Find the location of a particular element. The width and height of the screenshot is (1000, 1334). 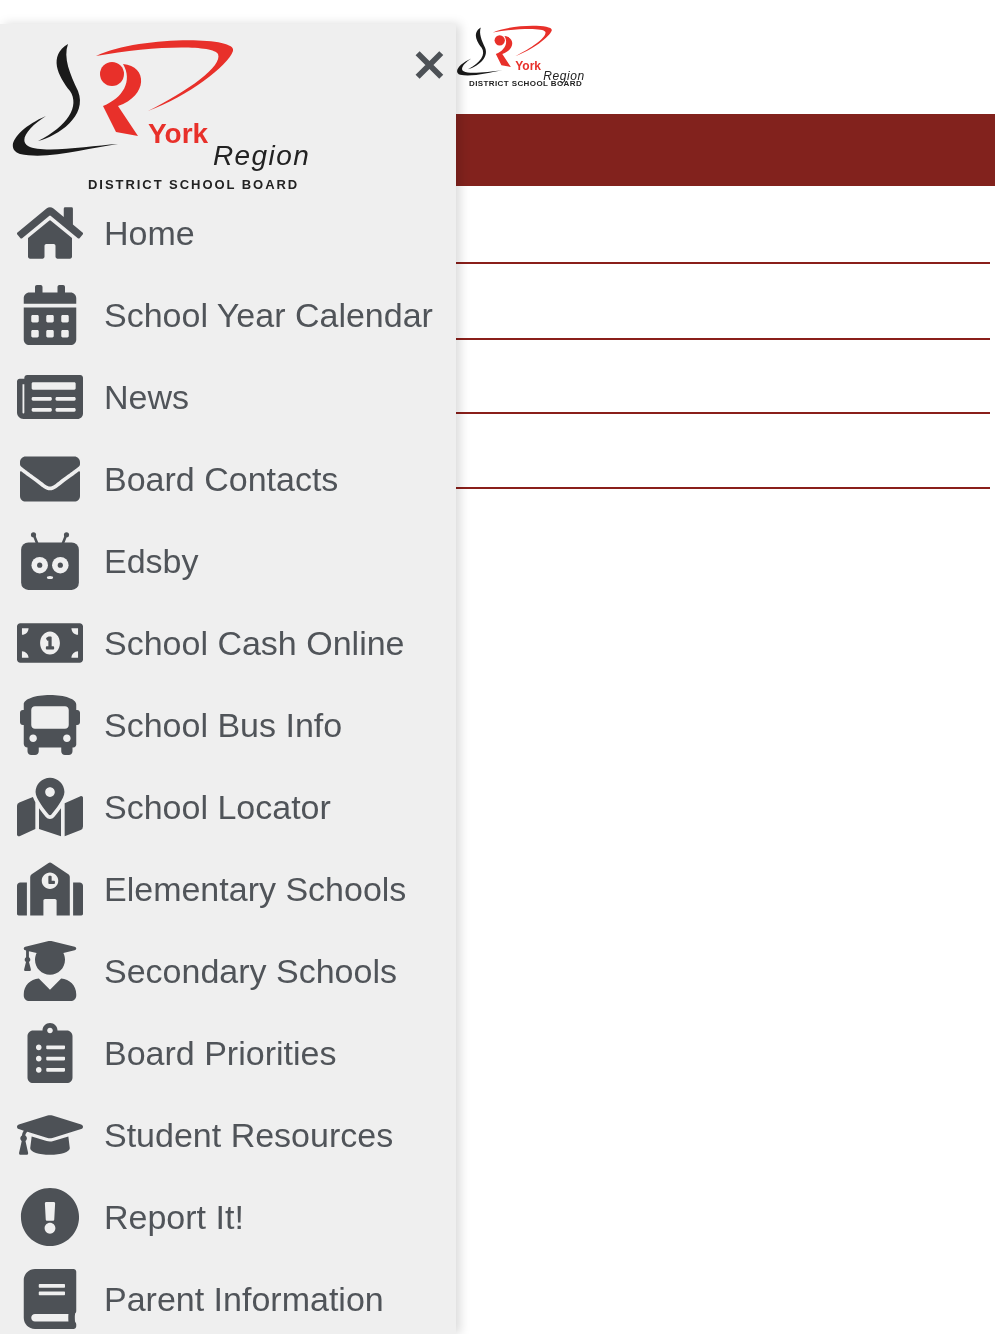

menu-item: Elementary Schools is located at coordinates (228, 889).